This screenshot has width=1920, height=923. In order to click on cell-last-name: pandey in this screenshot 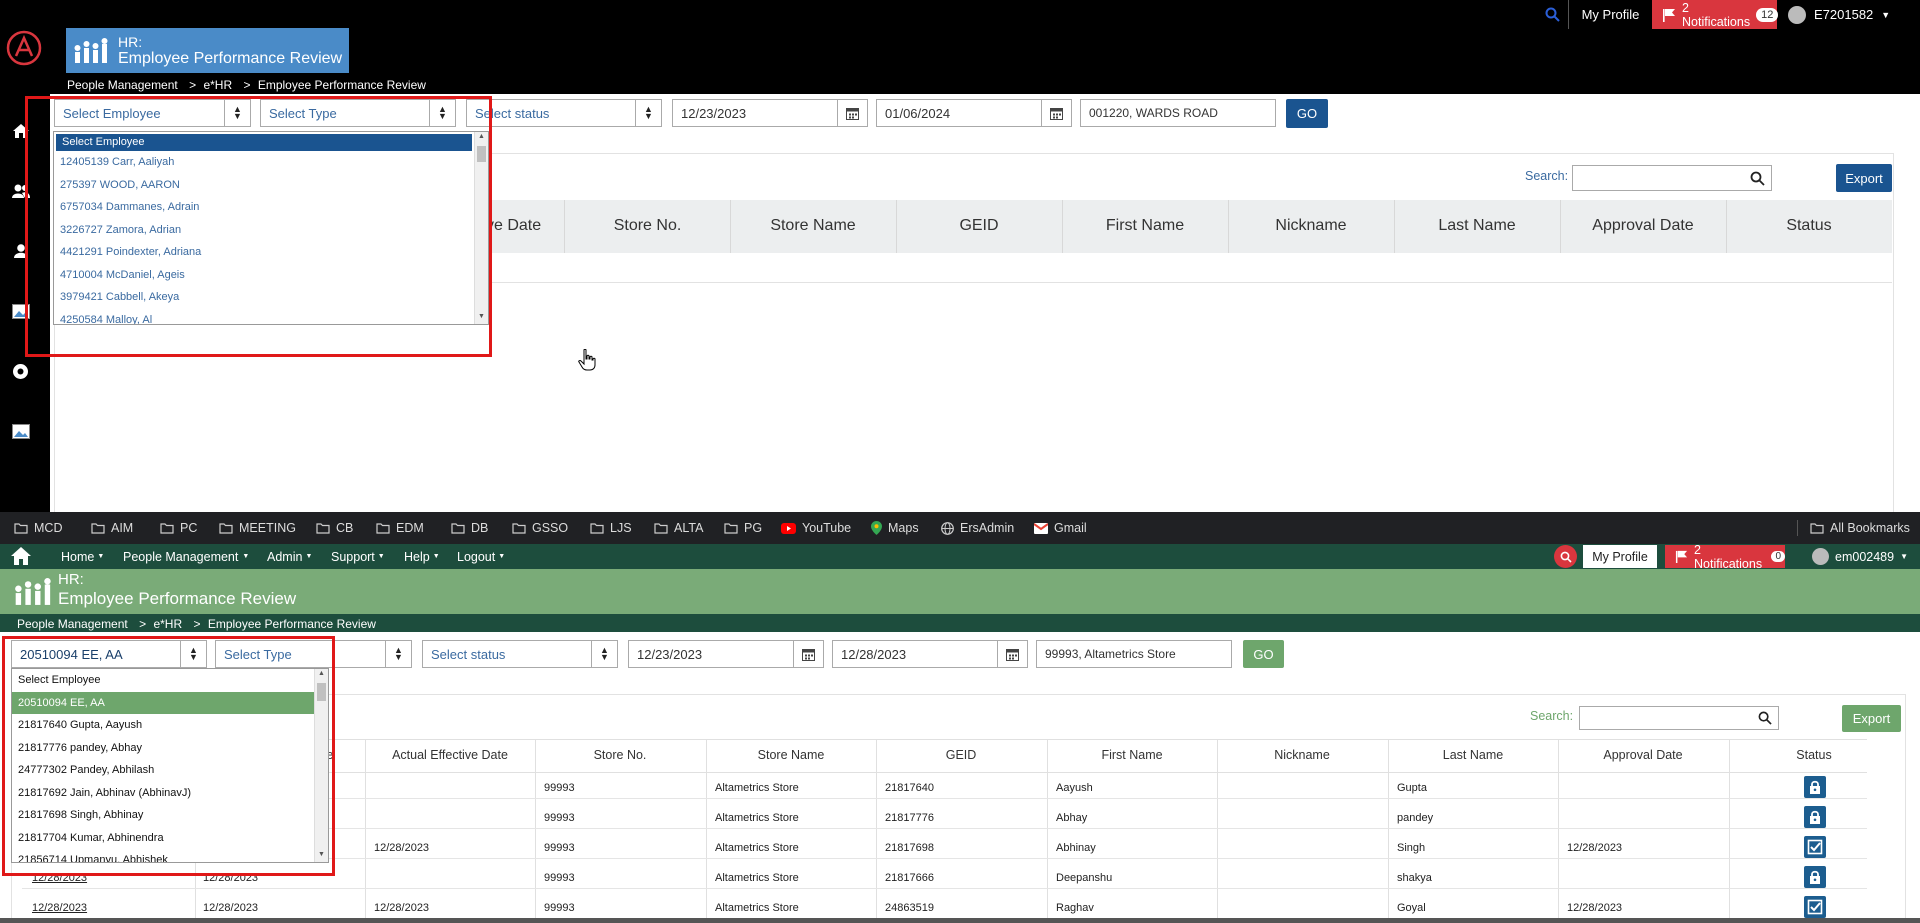, I will do `click(1415, 818)`.